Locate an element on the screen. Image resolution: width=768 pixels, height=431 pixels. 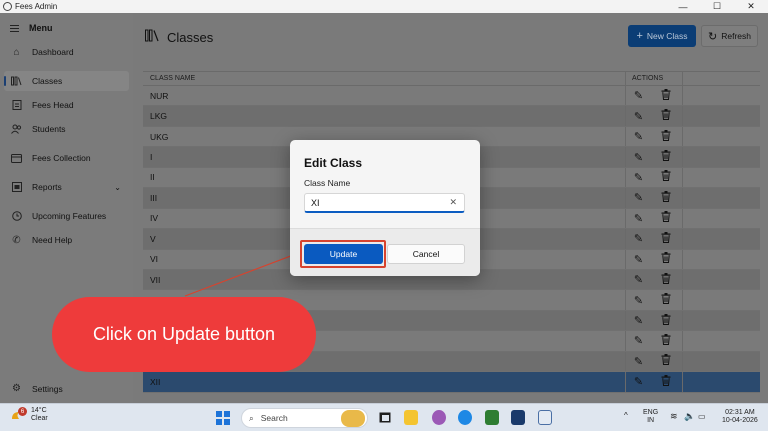
dialog-title: Edit Class is located at coordinates (333, 163).